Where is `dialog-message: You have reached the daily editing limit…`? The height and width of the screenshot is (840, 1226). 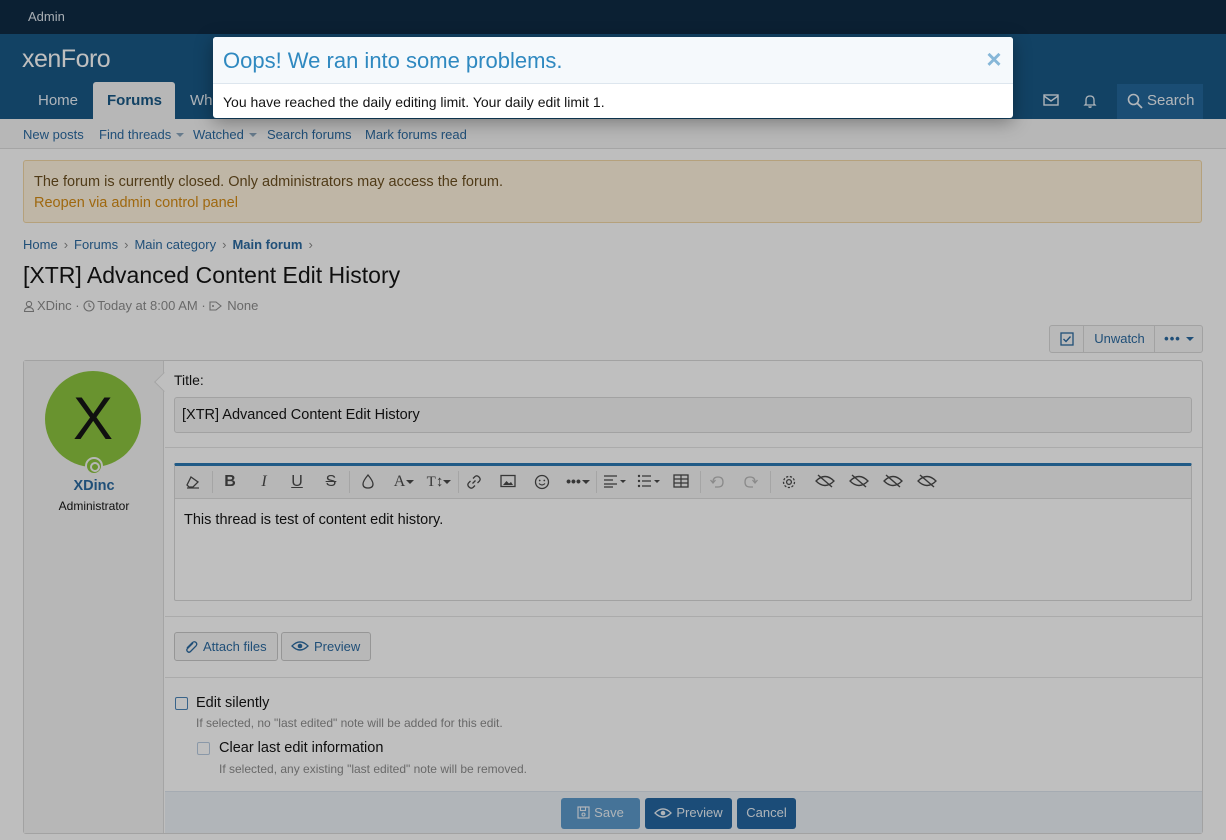
dialog-message: You have reached the daily editing limit… is located at coordinates (414, 102).